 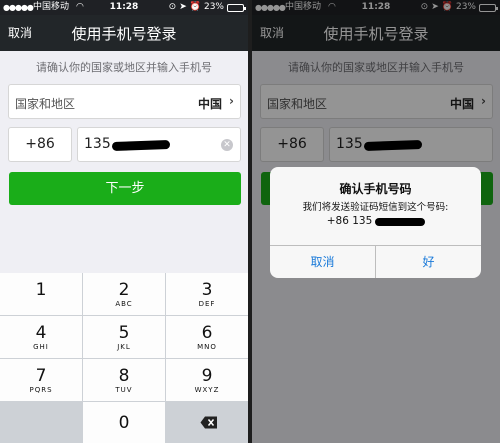 I want to click on alarm-icon: ⏰, so click(x=195, y=7).